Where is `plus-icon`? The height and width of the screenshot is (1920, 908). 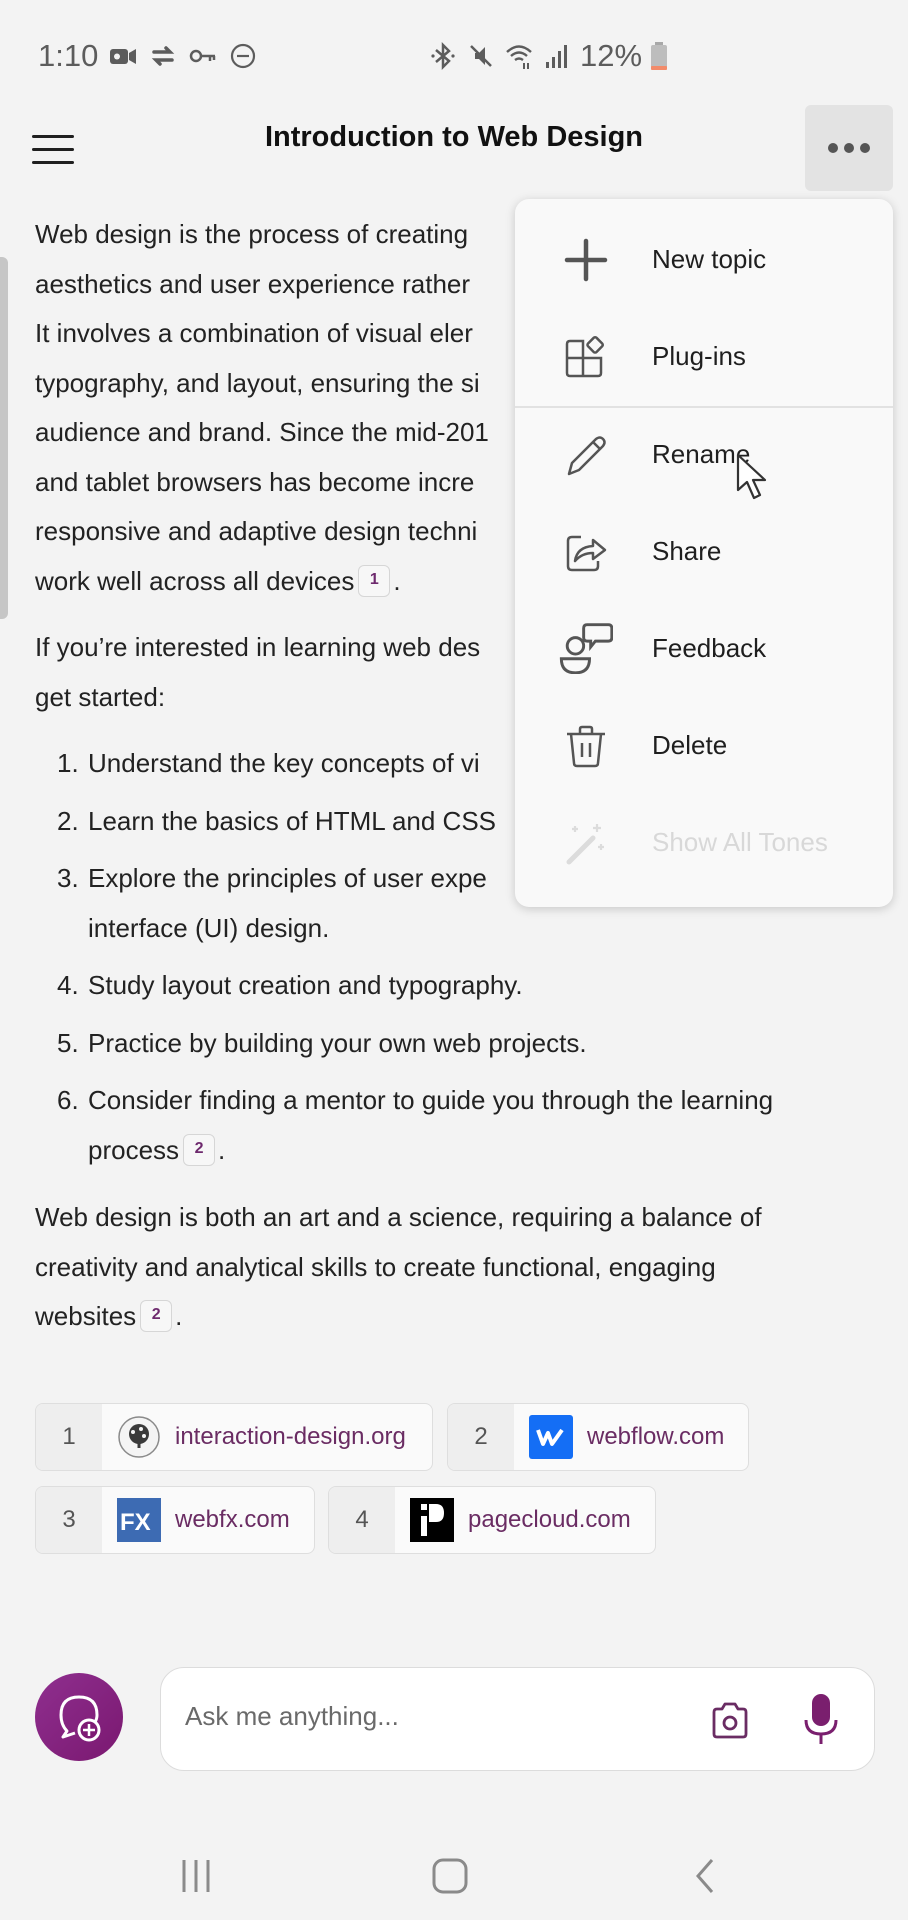 plus-icon is located at coordinates (586, 260).